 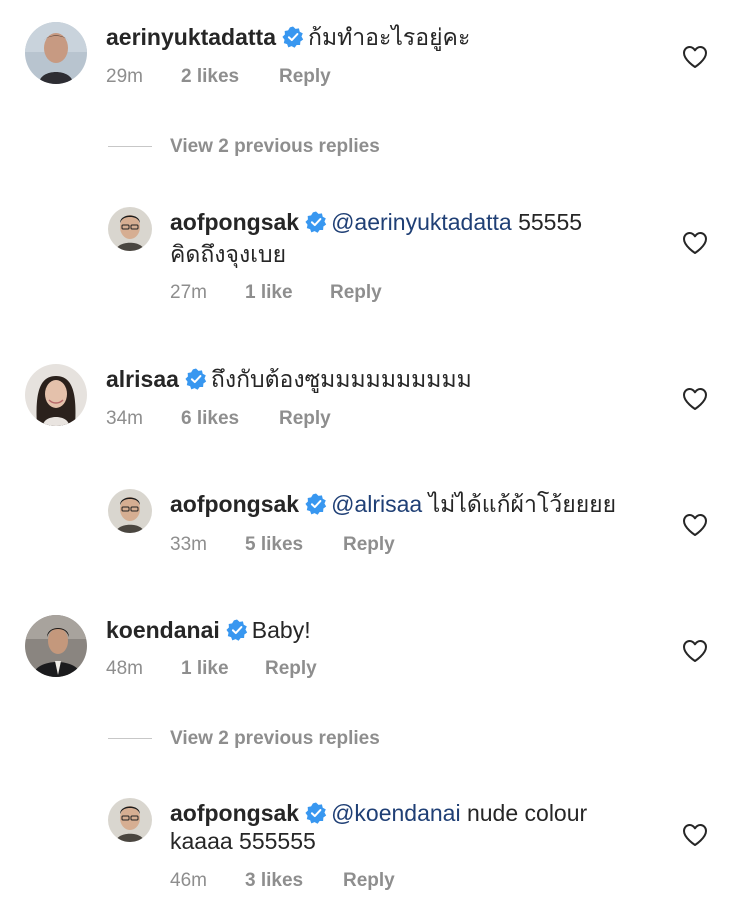 I want to click on comment-meta: 46m 3 likes Reply, so click(x=282, y=881).